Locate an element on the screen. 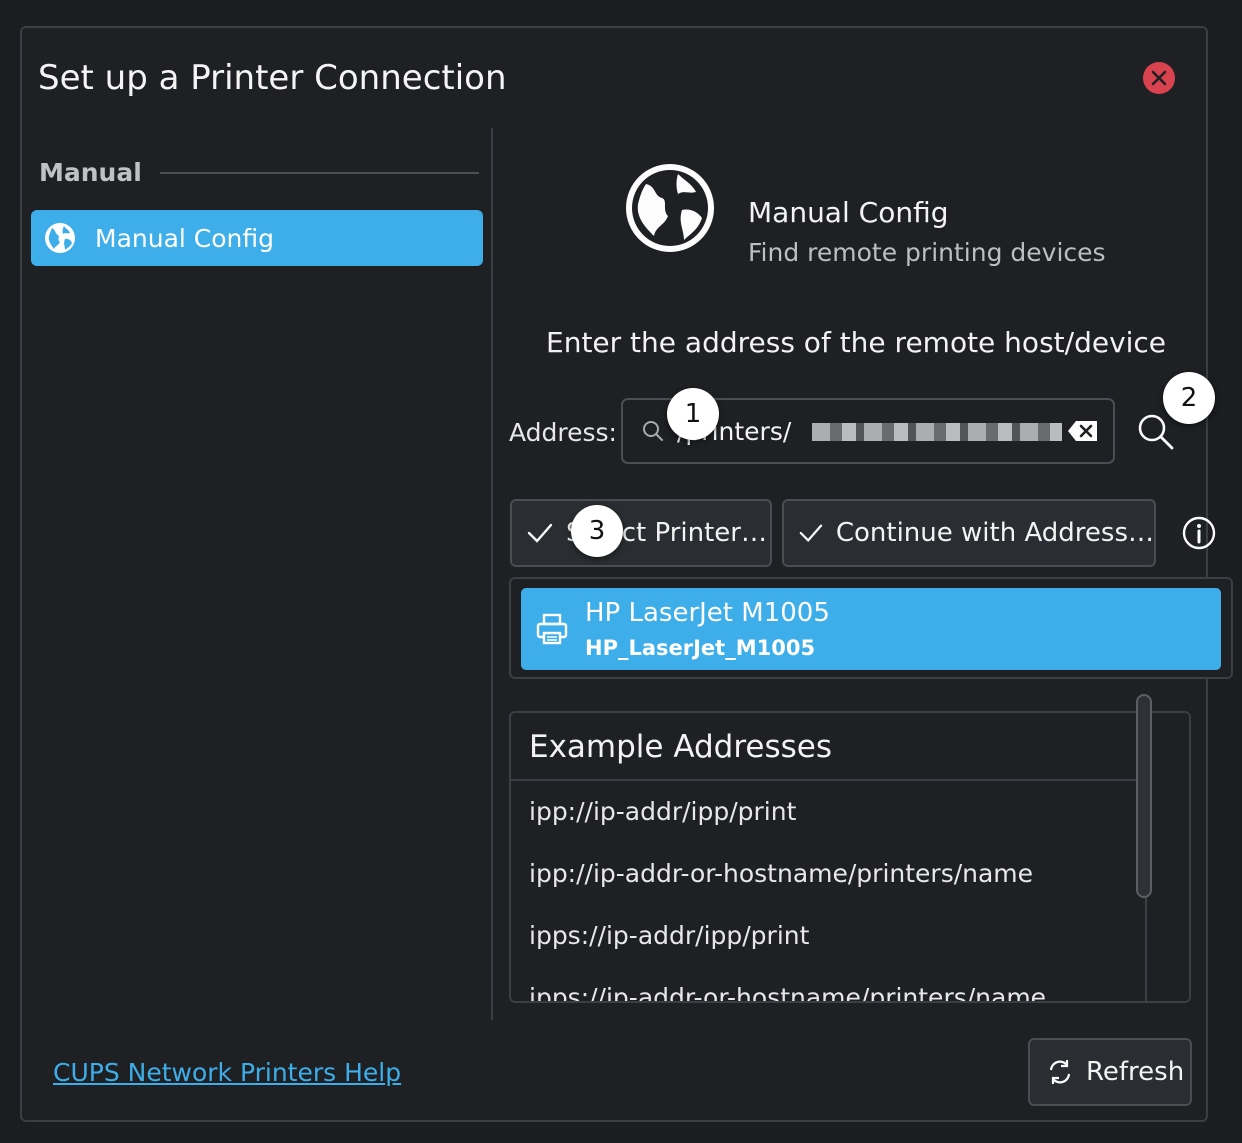  printer-name: HP LaserJet M1005 is located at coordinates (707, 613).